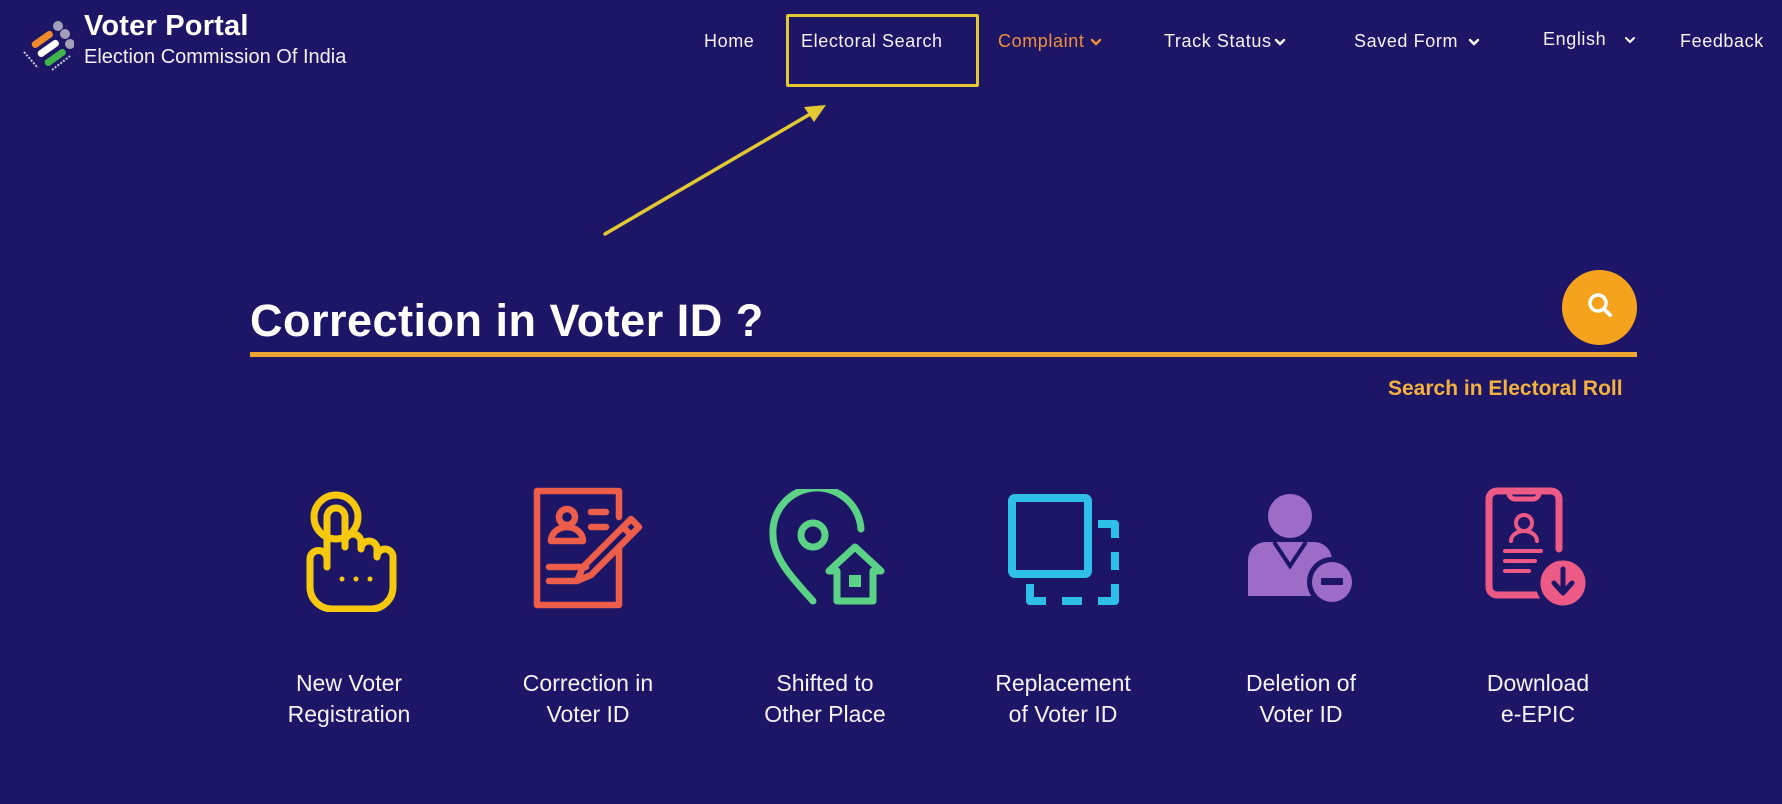  Describe the element at coordinates (588, 699) in the screenshot. I see `service-label: Correction in Voter ID` at that location.